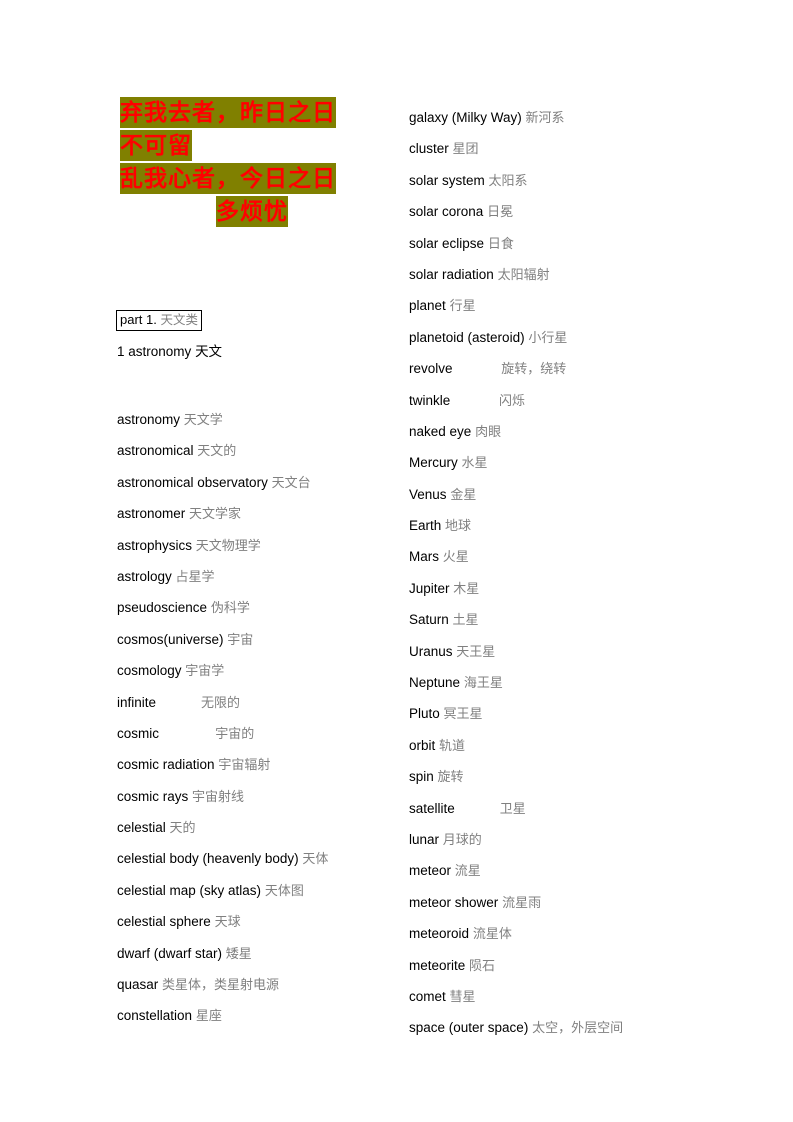  What do you see at coordinates (559, 148) in the screenshot?
I see `vocab-row: cluster 星团` at bounding box center [559, 148].